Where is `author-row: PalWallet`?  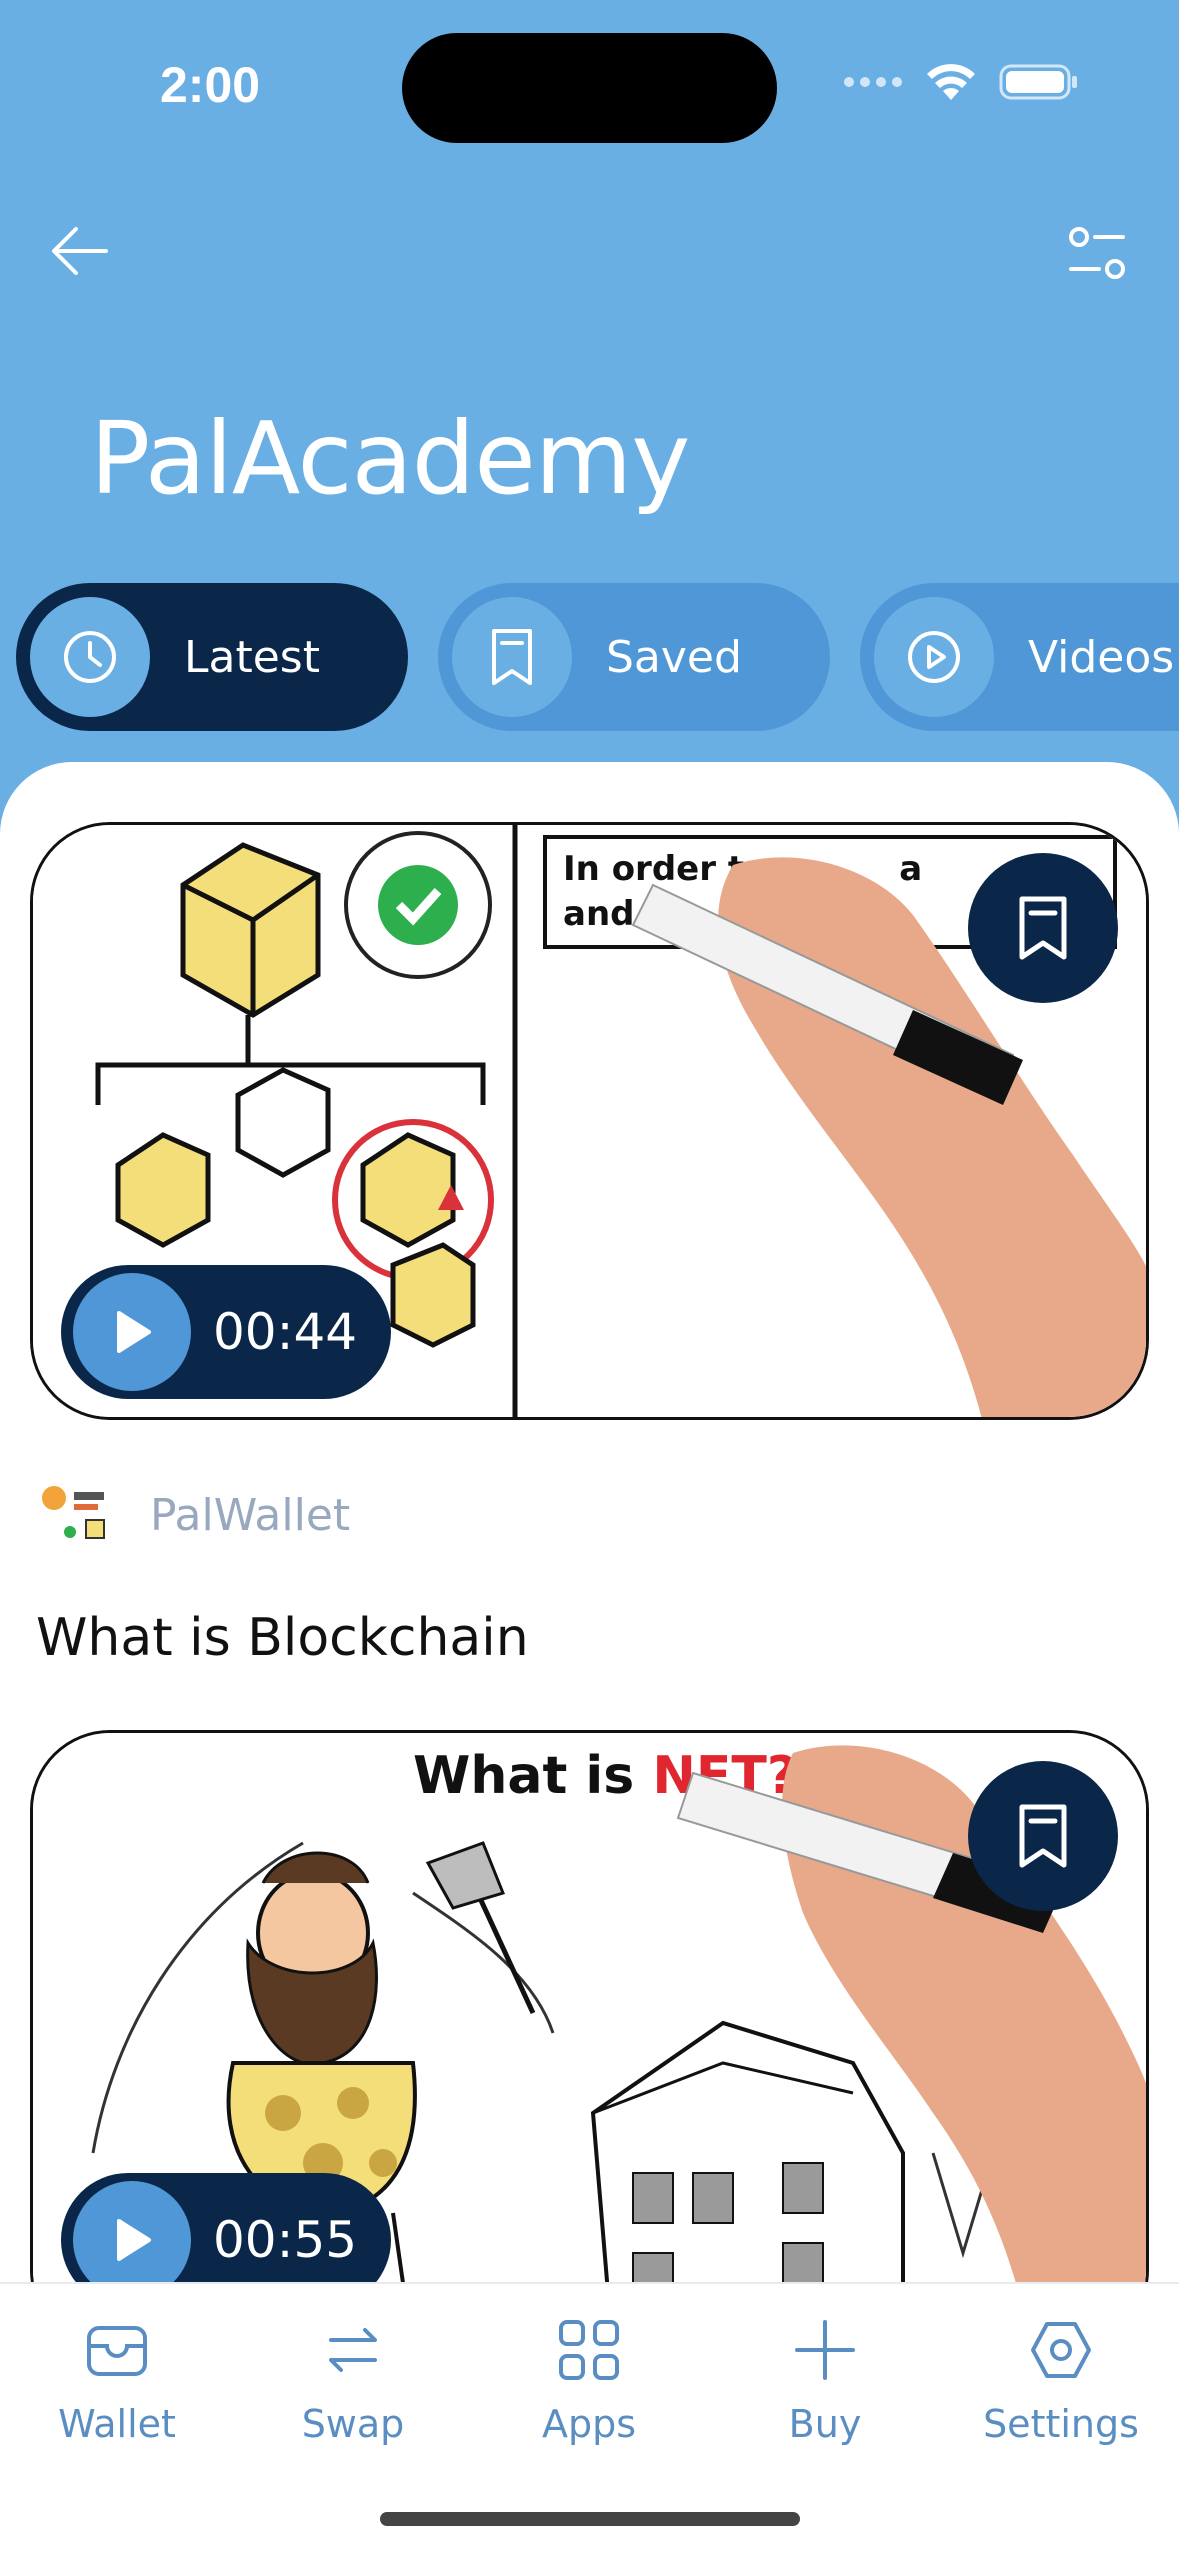
author-row: PalWallet is located at coordinates (190, 1515).